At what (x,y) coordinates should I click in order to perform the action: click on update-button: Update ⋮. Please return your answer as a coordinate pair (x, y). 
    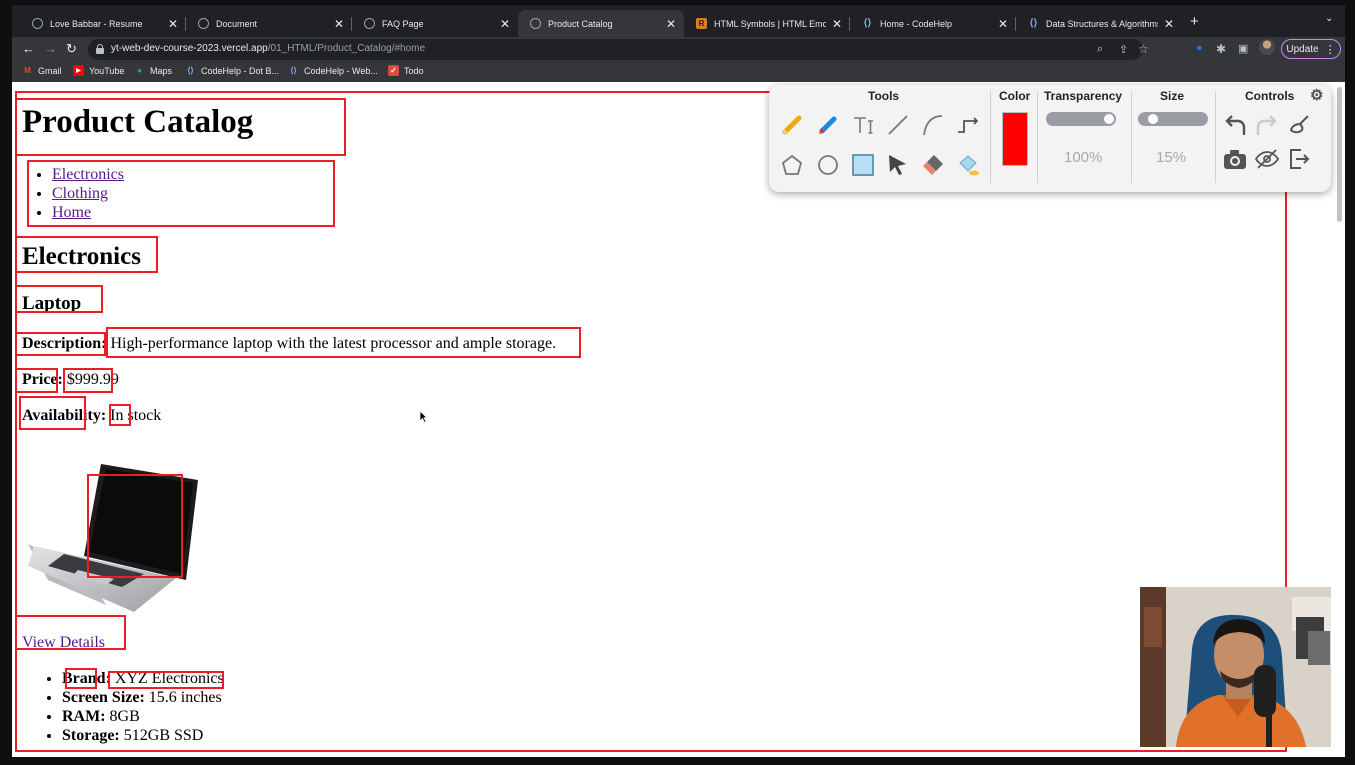
    Looking at the image, I should click on (1311, 49).